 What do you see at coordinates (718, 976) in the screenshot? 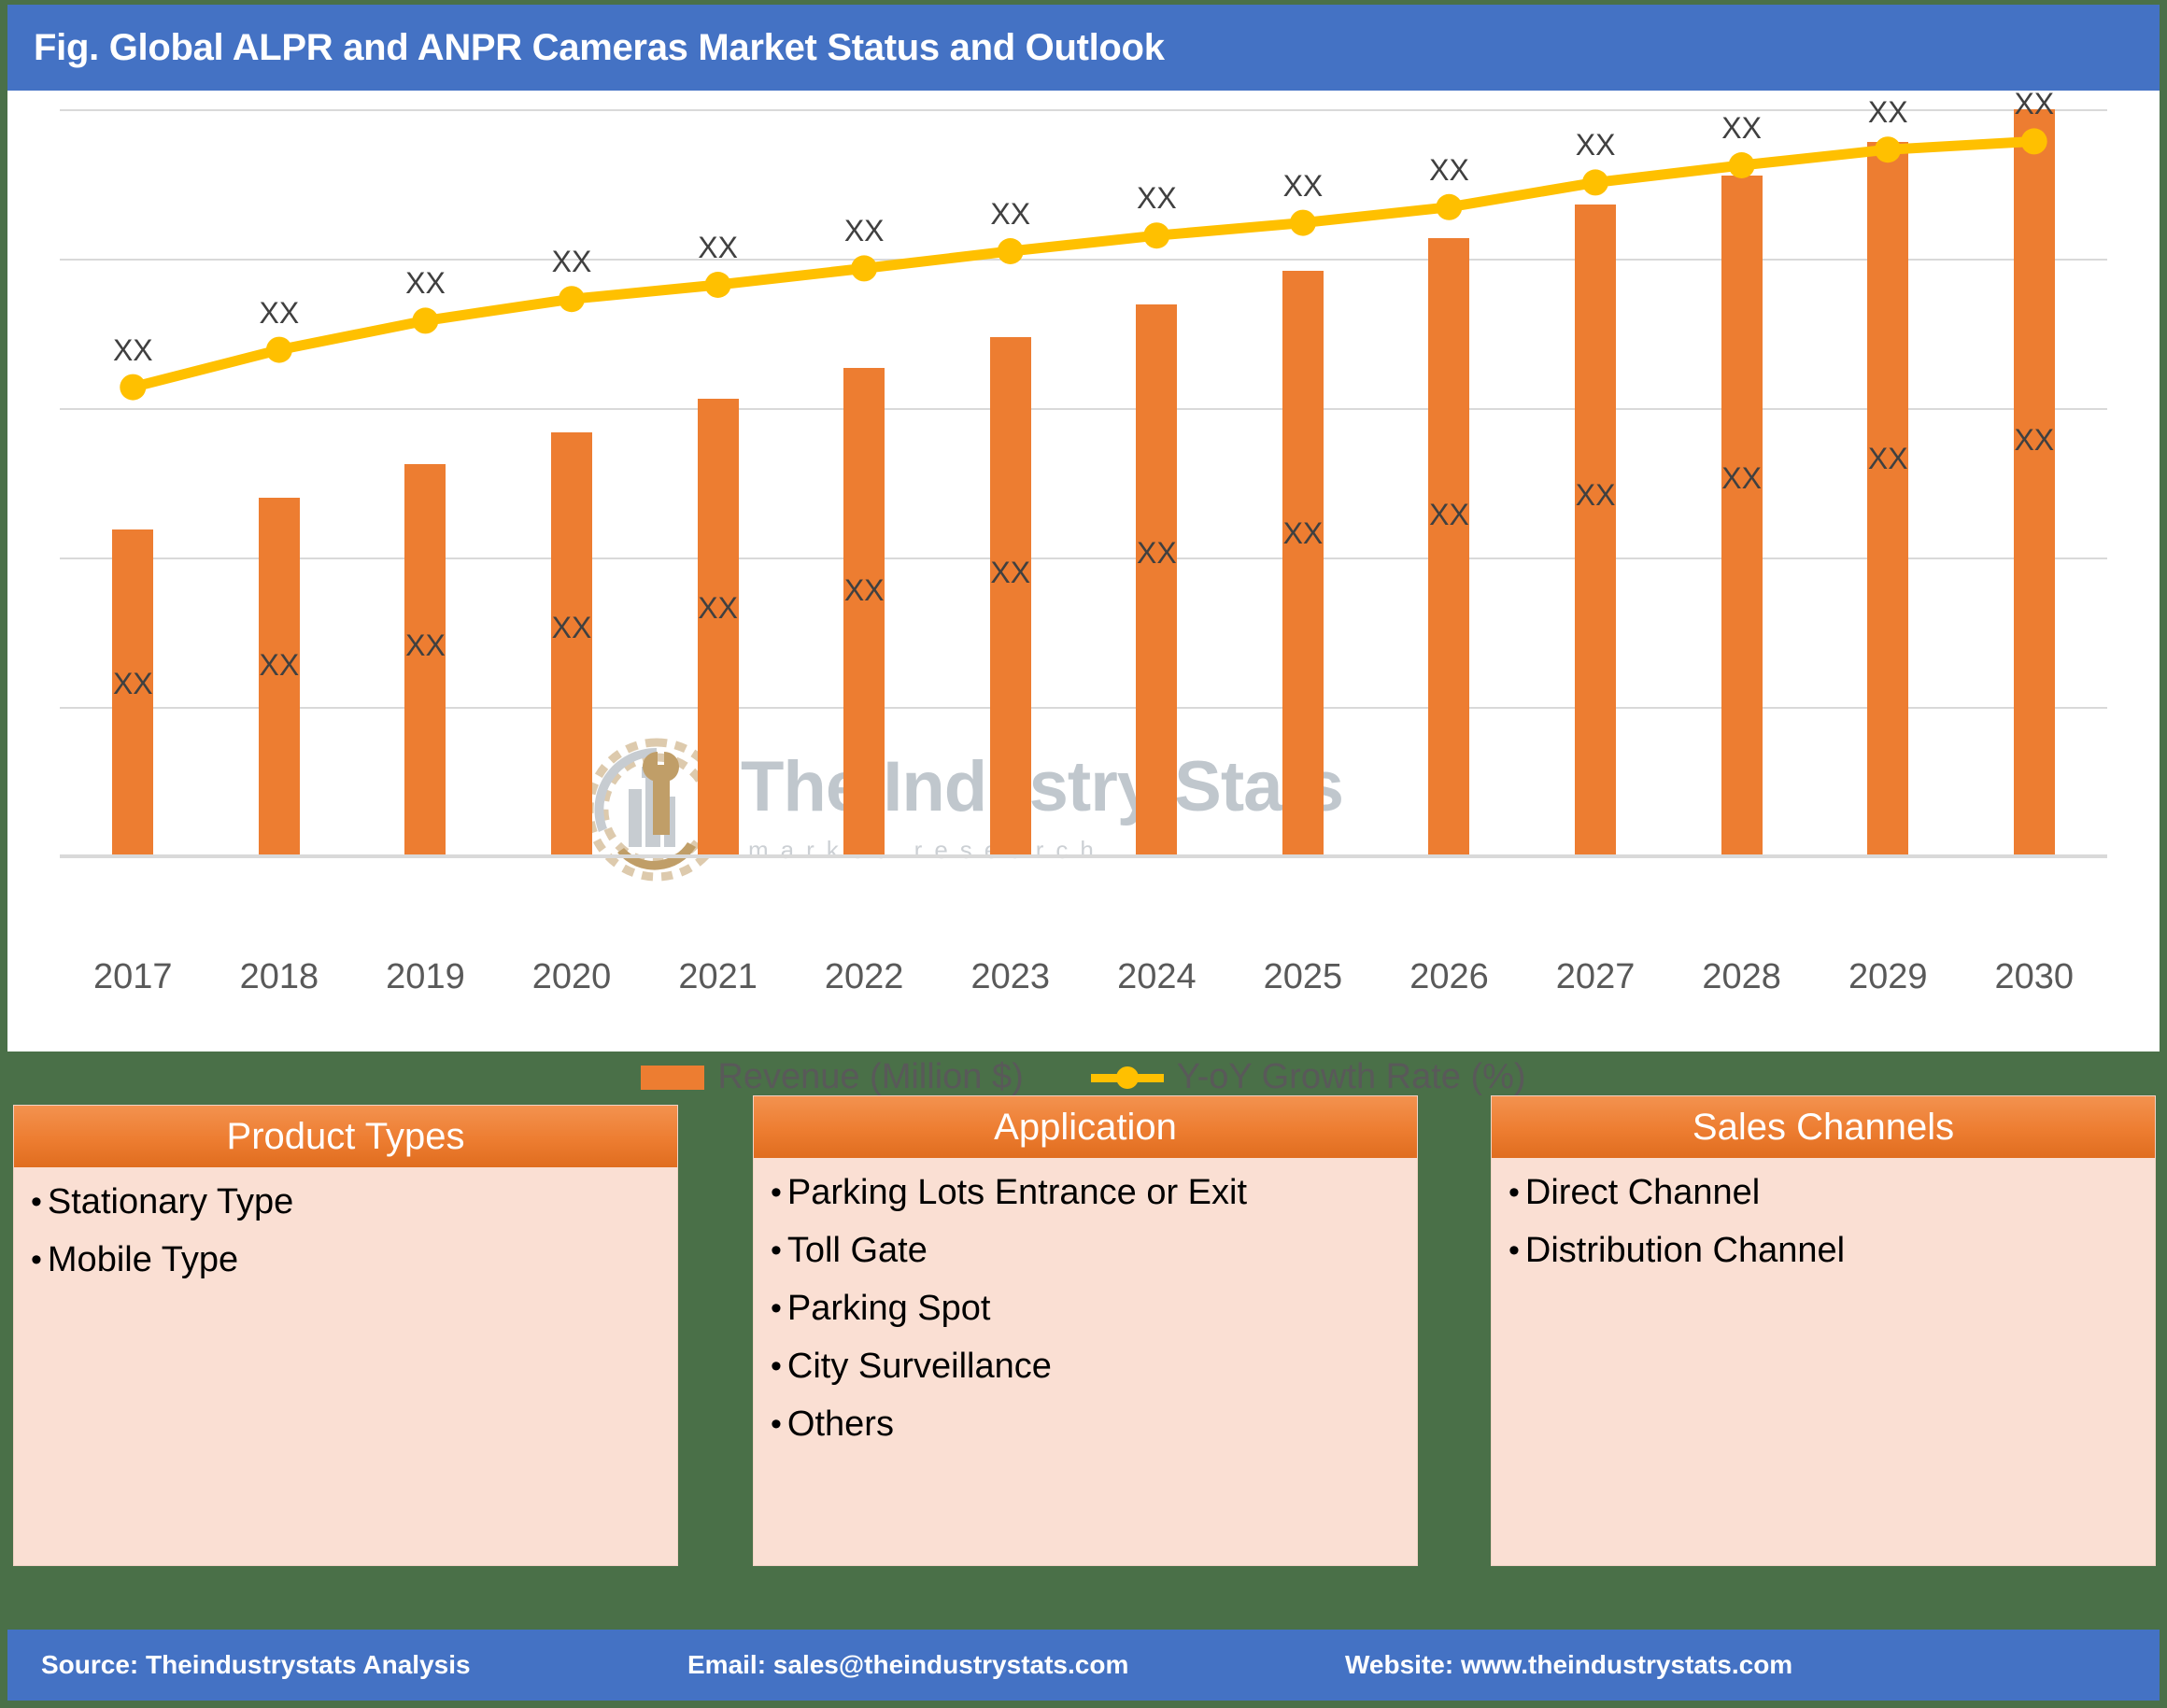
I see `x-axis-tick-label: 2021` at bounding box center [718, 976].